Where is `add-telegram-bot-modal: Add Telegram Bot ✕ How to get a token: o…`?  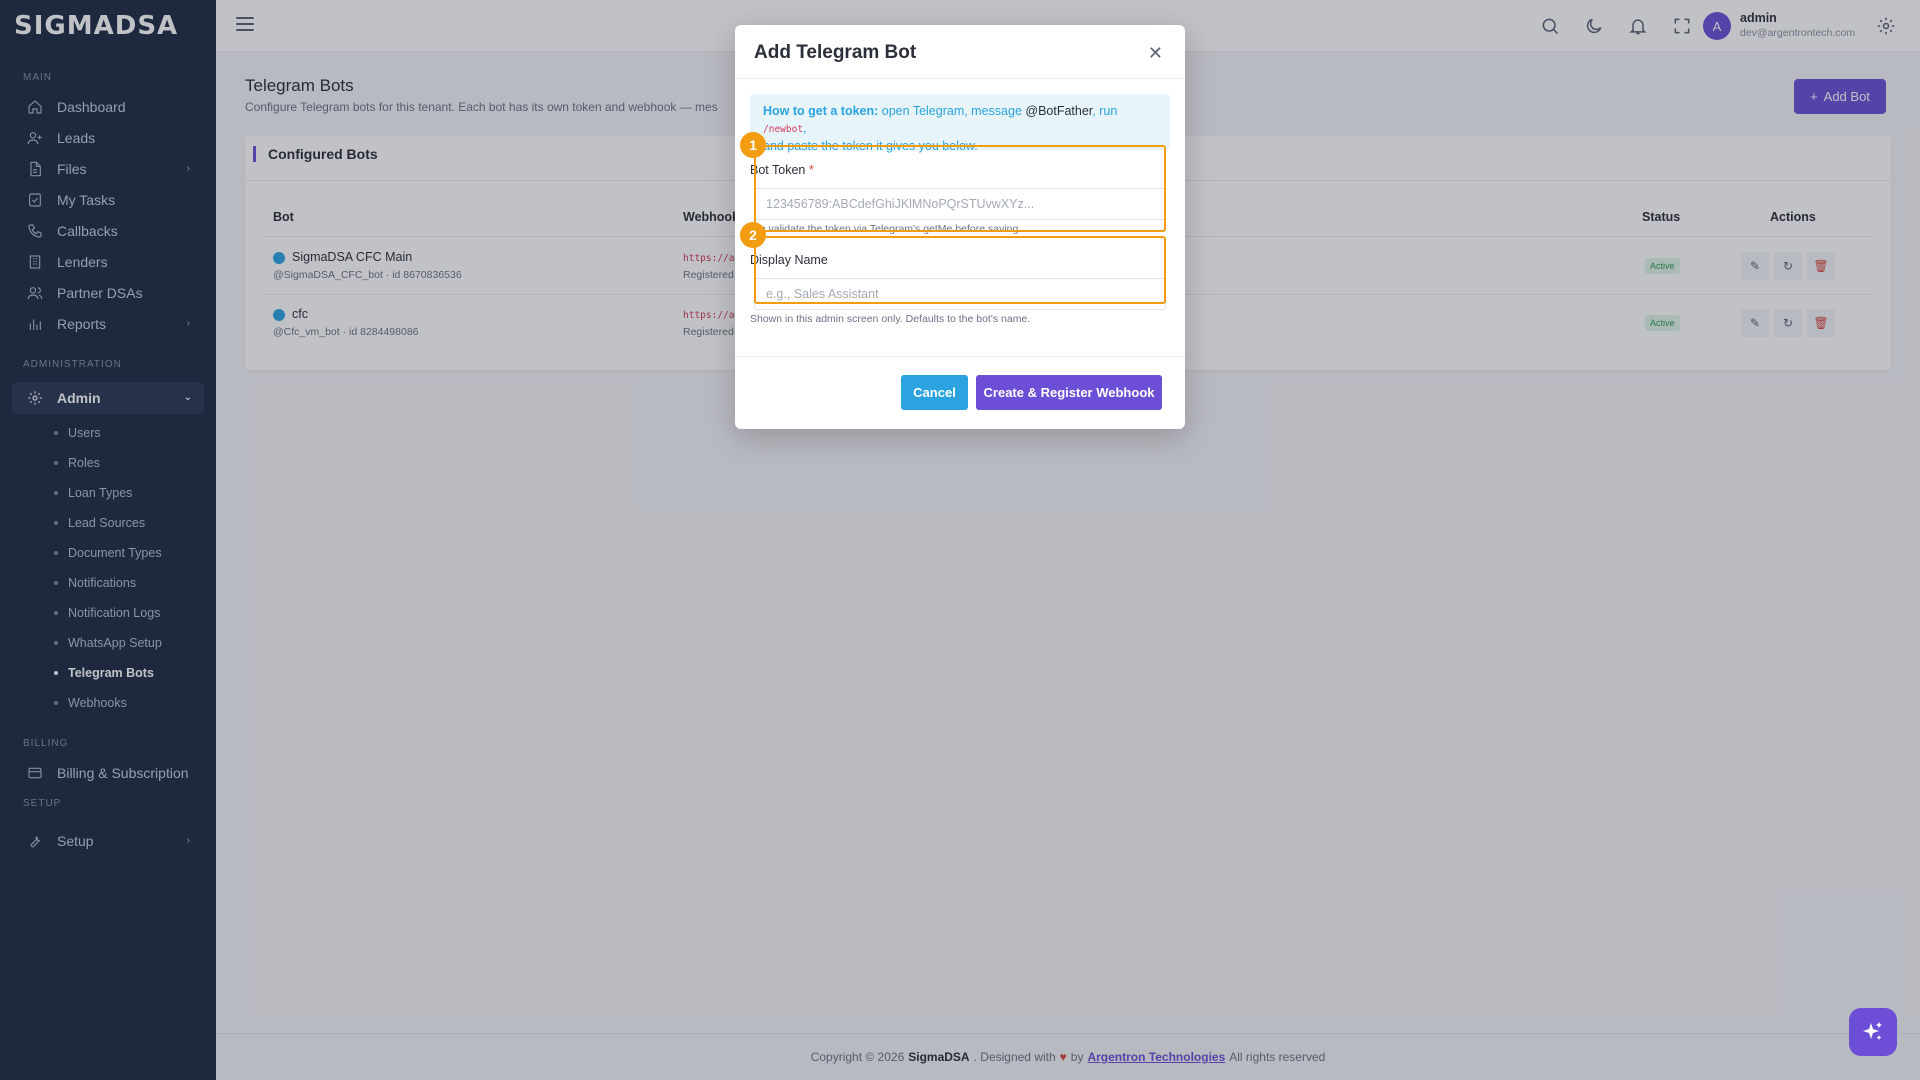
add-telegram-bot-modal: Add Telegram Bot ✕ How to get a token: o… is located at coordinates (960, 227).